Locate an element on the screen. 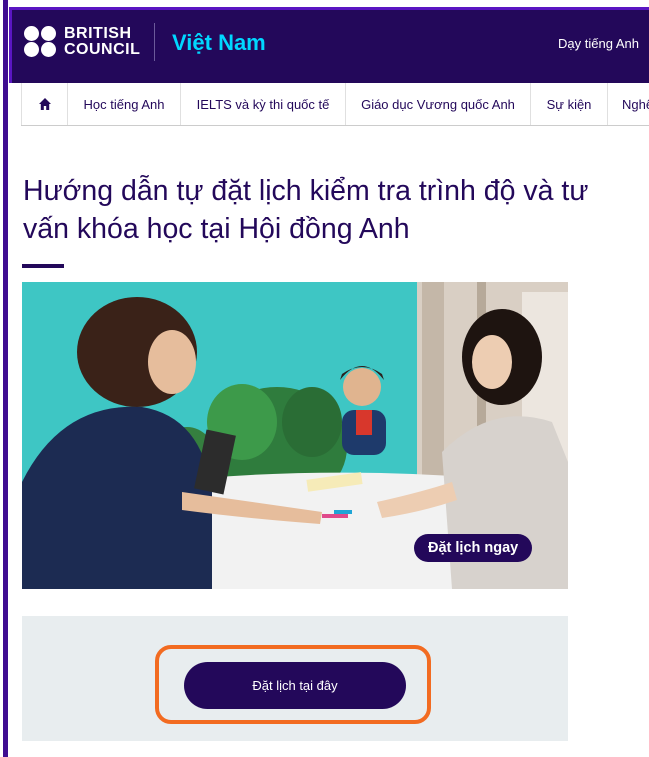 The height and width of the screenshot is (757, 649). title-underline is located at coordinates (43, 266).